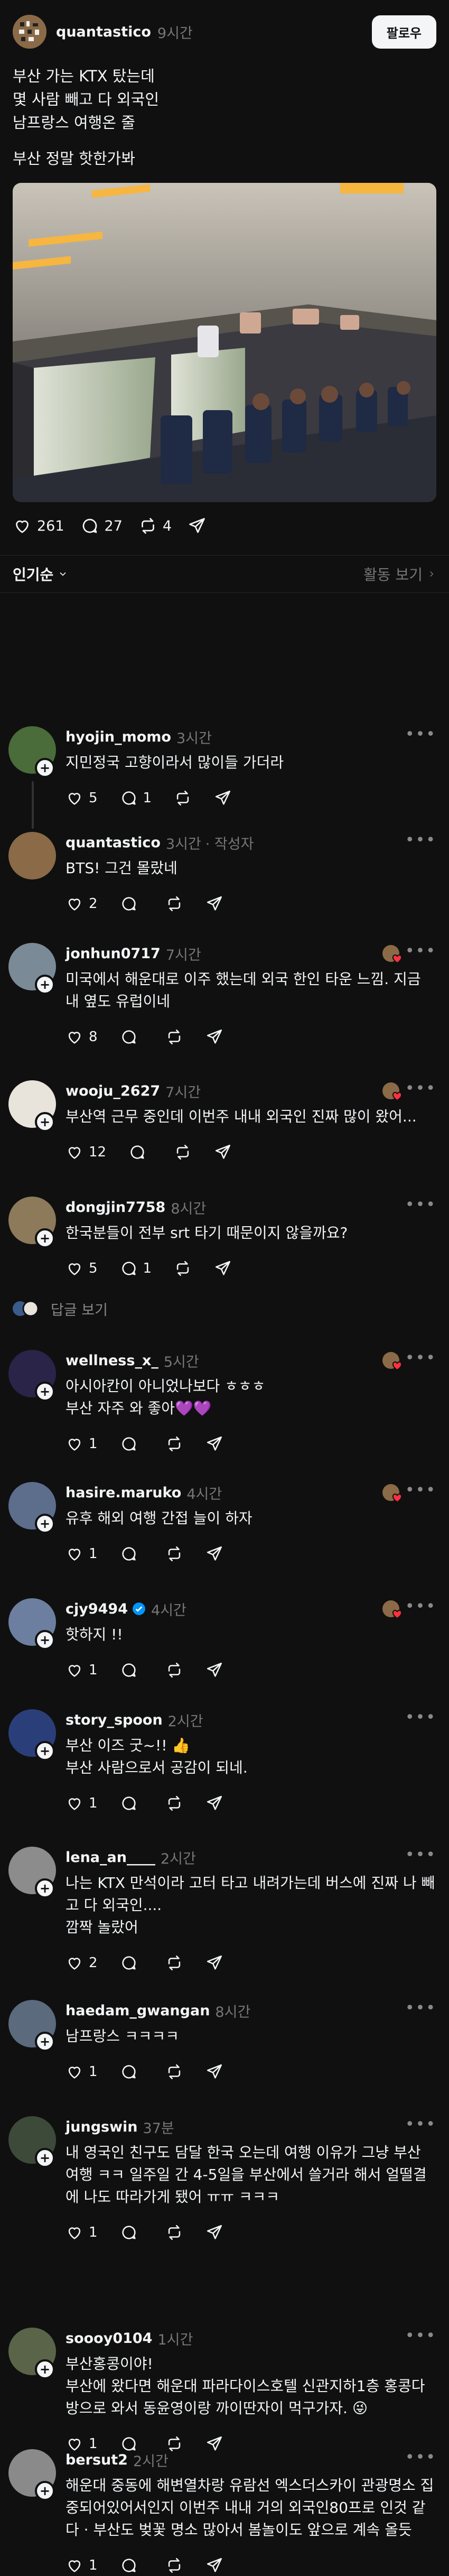 Image resolution: width=449 pixels, height=2576 pixels. What do you see at coordinates (113, 954) in the screenshot?
I see `commenter-name: jonhun0717` at bounding box center [113, 954].